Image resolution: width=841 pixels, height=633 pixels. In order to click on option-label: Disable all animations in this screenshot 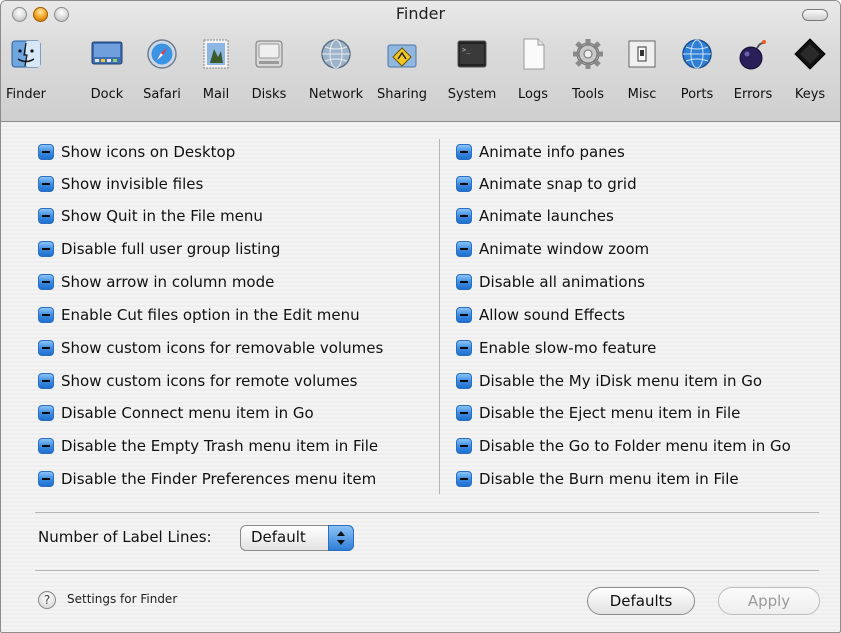, I will do `click(562, 282)`.